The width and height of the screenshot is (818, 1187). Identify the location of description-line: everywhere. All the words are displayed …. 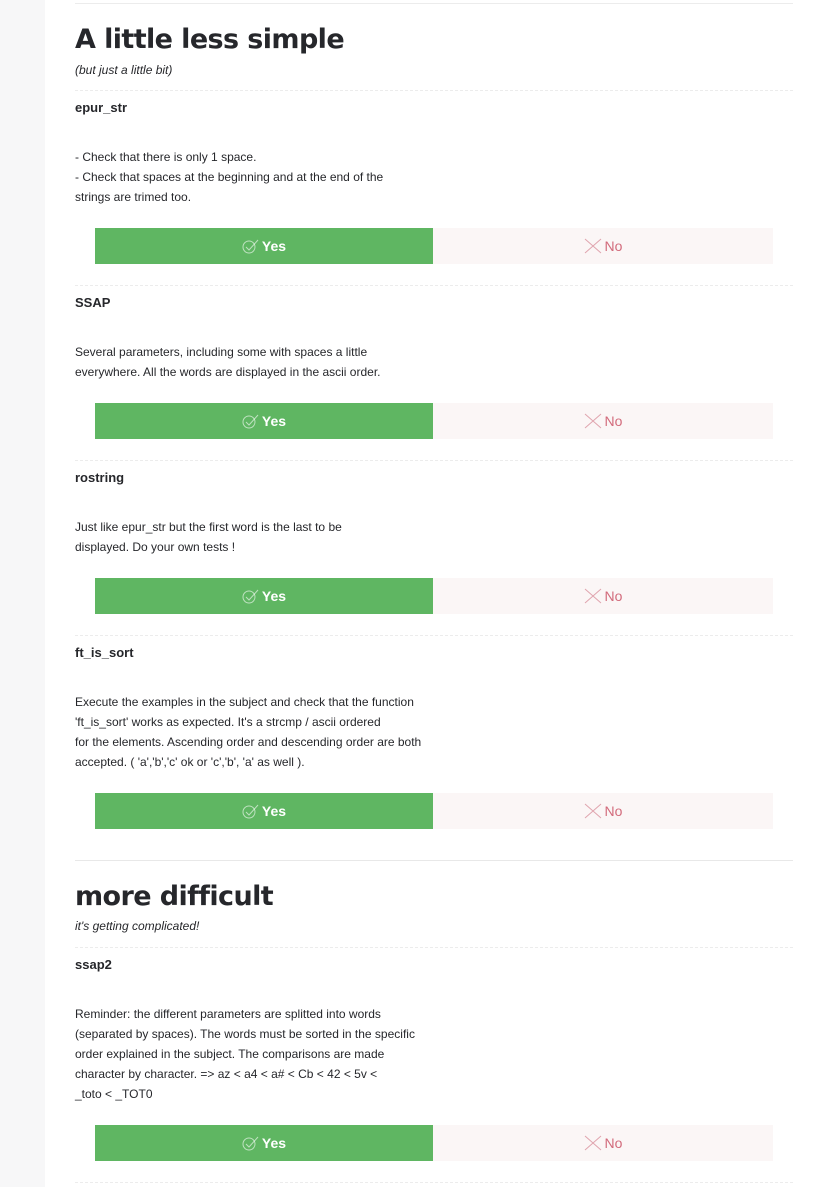
(228, 372).